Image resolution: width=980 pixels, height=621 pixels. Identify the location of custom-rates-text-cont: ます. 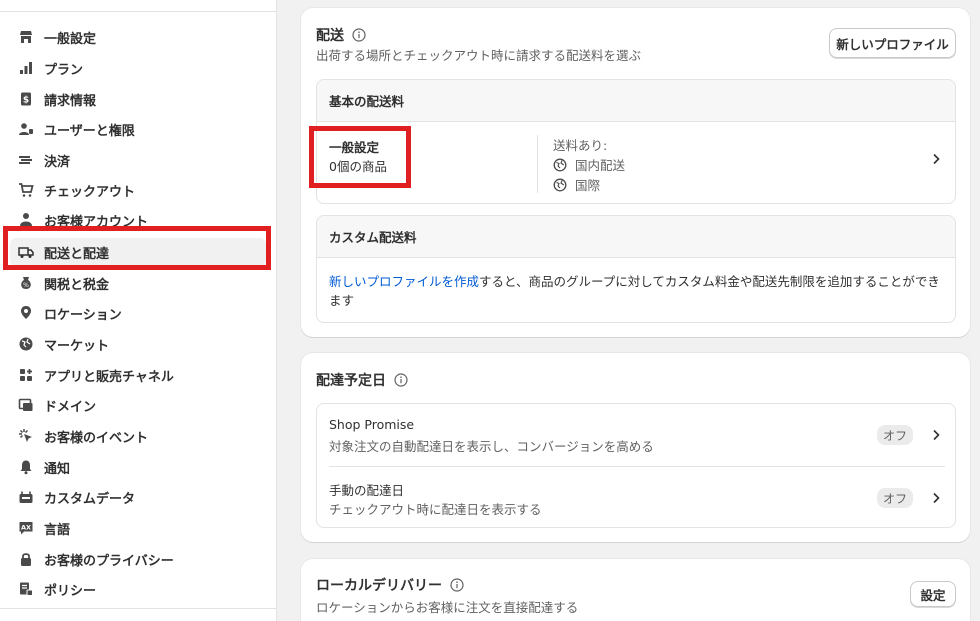
(342, 300).